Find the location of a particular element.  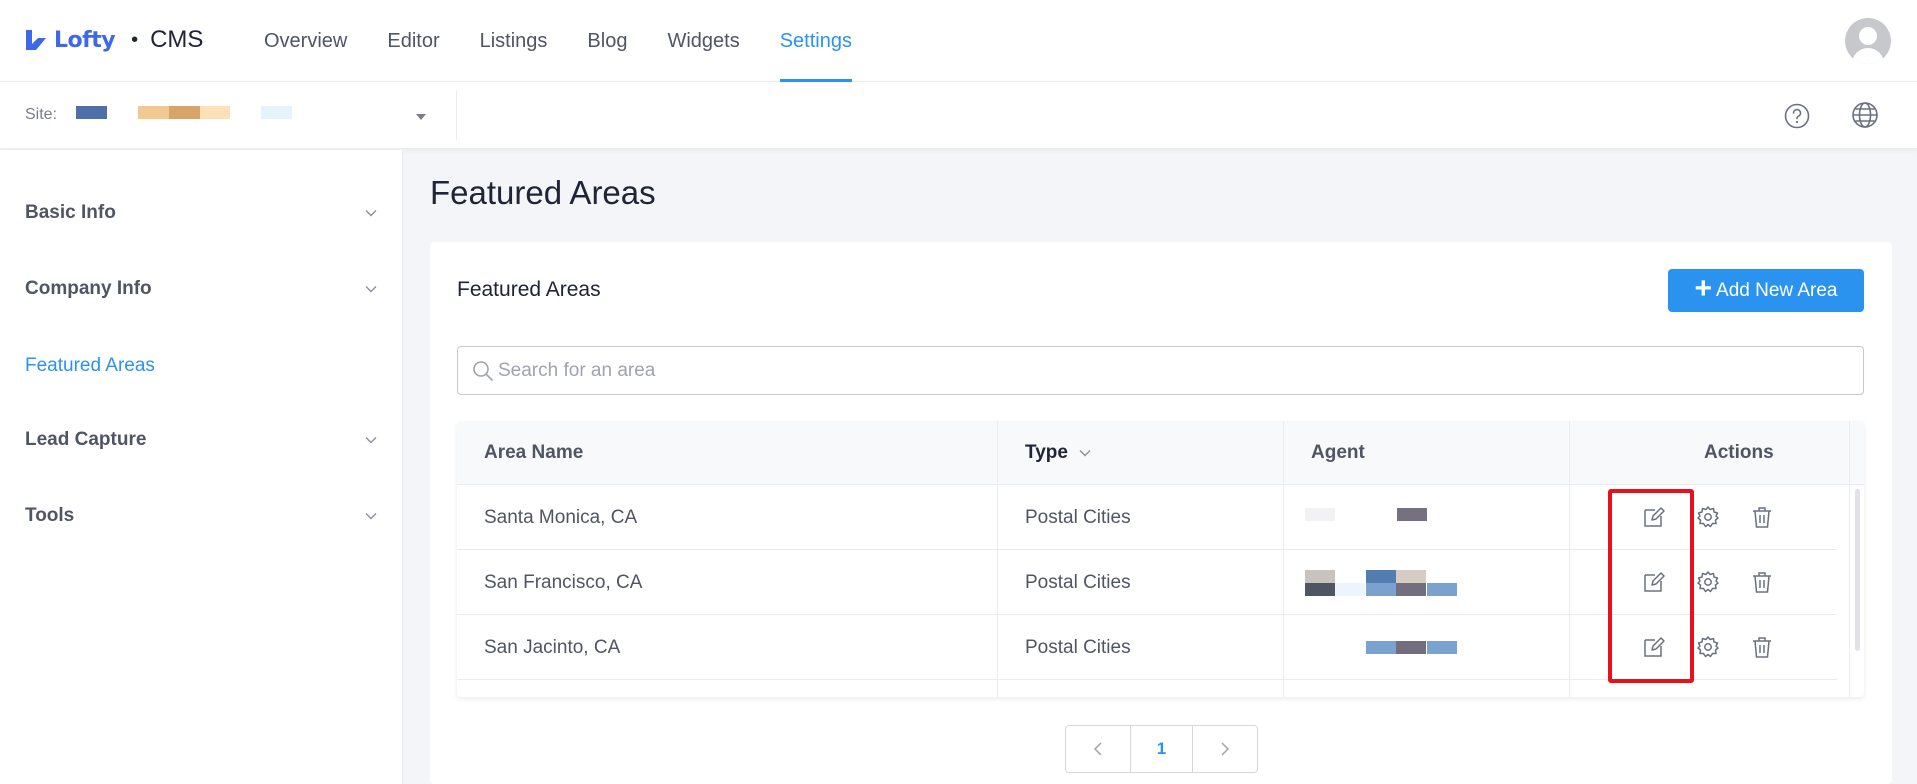

plus-icon: + is located at coordinates (1703, 288).